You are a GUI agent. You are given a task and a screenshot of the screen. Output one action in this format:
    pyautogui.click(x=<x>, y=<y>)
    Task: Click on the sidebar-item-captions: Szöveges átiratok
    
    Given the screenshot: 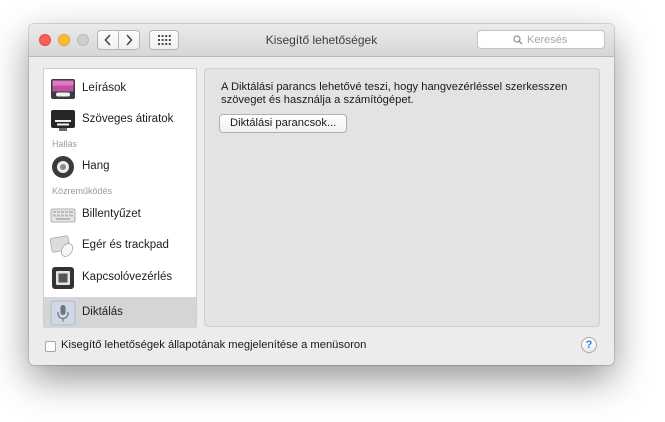 What is the action you would take?
    pyautogui.click(x=120, y=119)
    